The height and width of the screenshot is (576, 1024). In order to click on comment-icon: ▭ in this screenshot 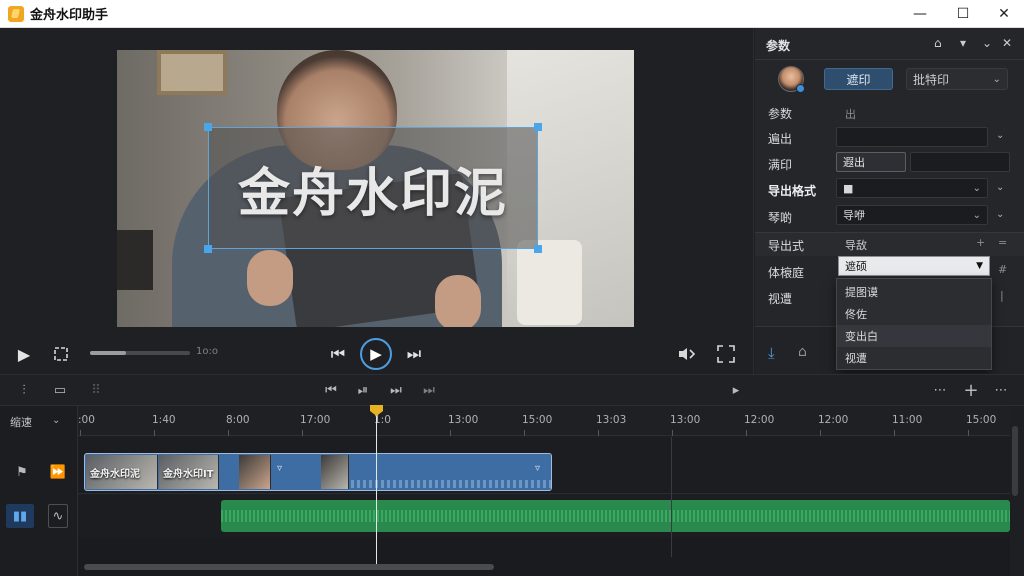, I will do `click(60, 390)`.